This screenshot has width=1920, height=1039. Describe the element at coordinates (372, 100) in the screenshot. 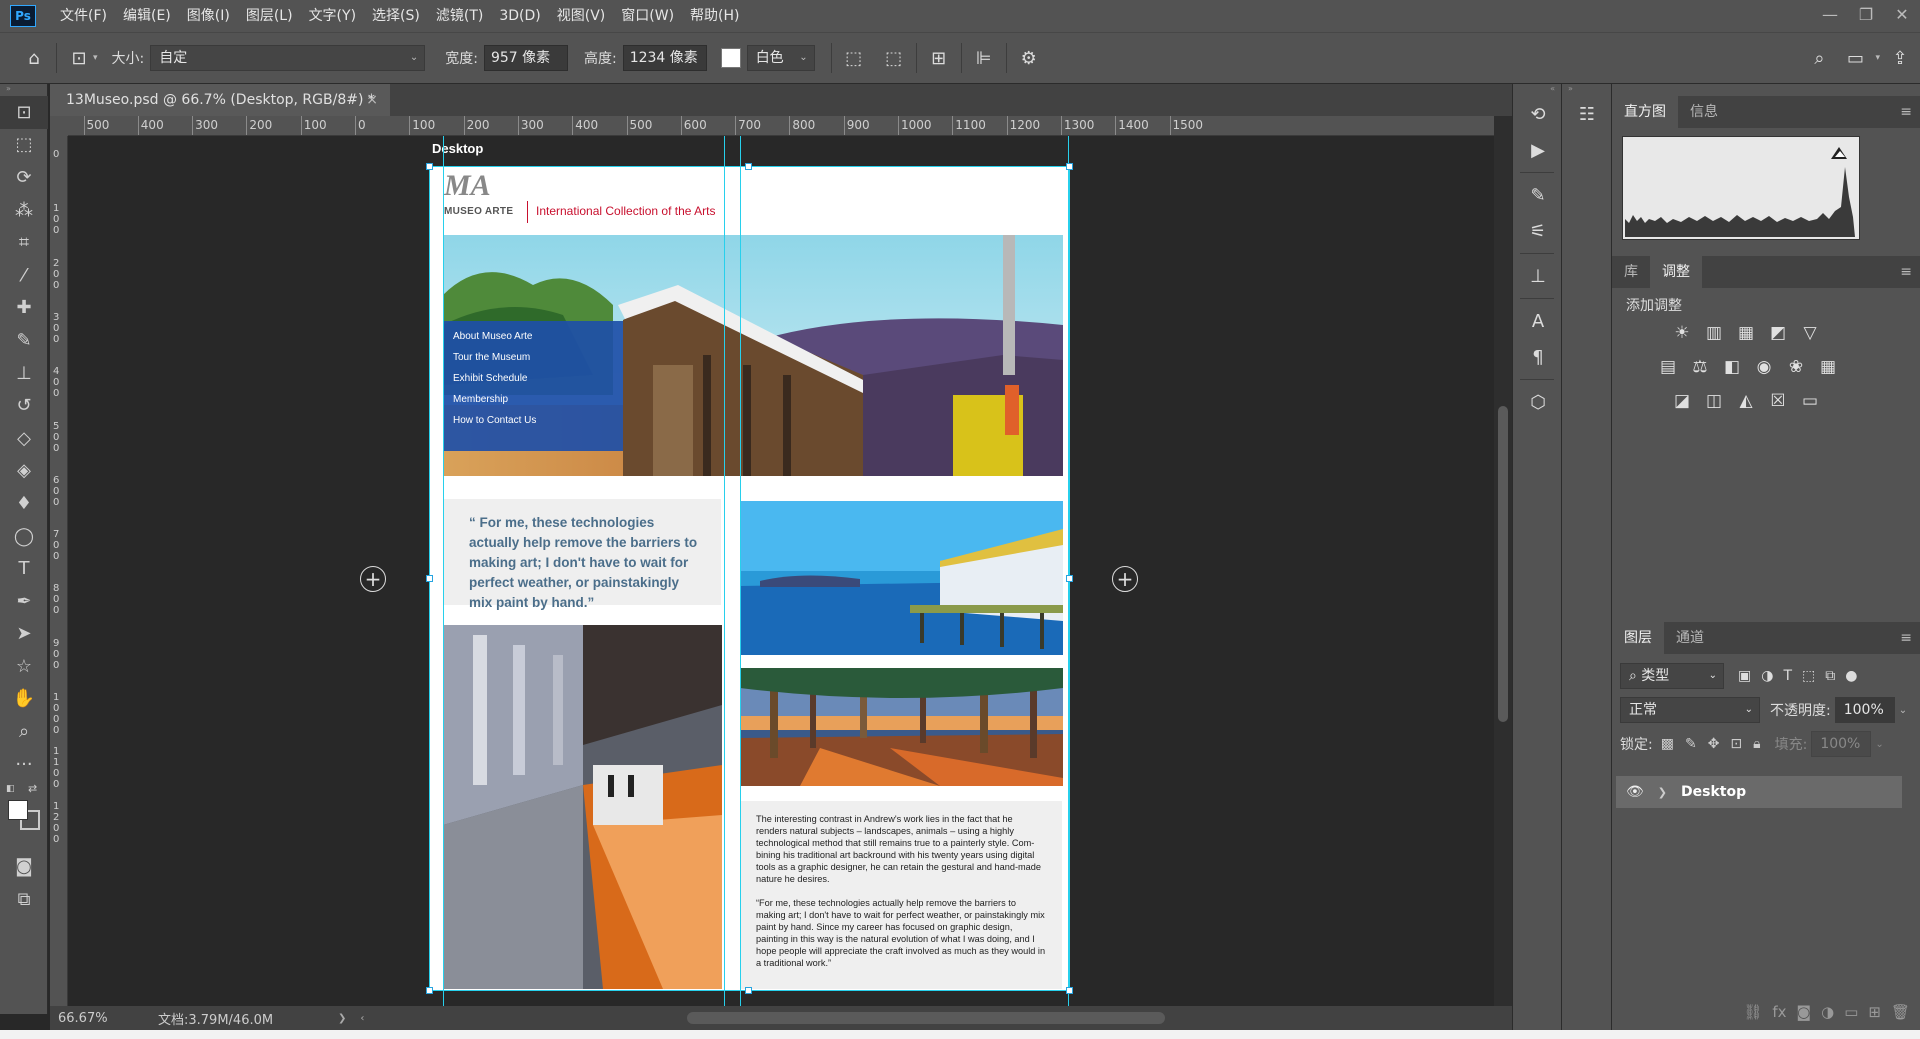

I see `close-tab-icon: ×` at that location.